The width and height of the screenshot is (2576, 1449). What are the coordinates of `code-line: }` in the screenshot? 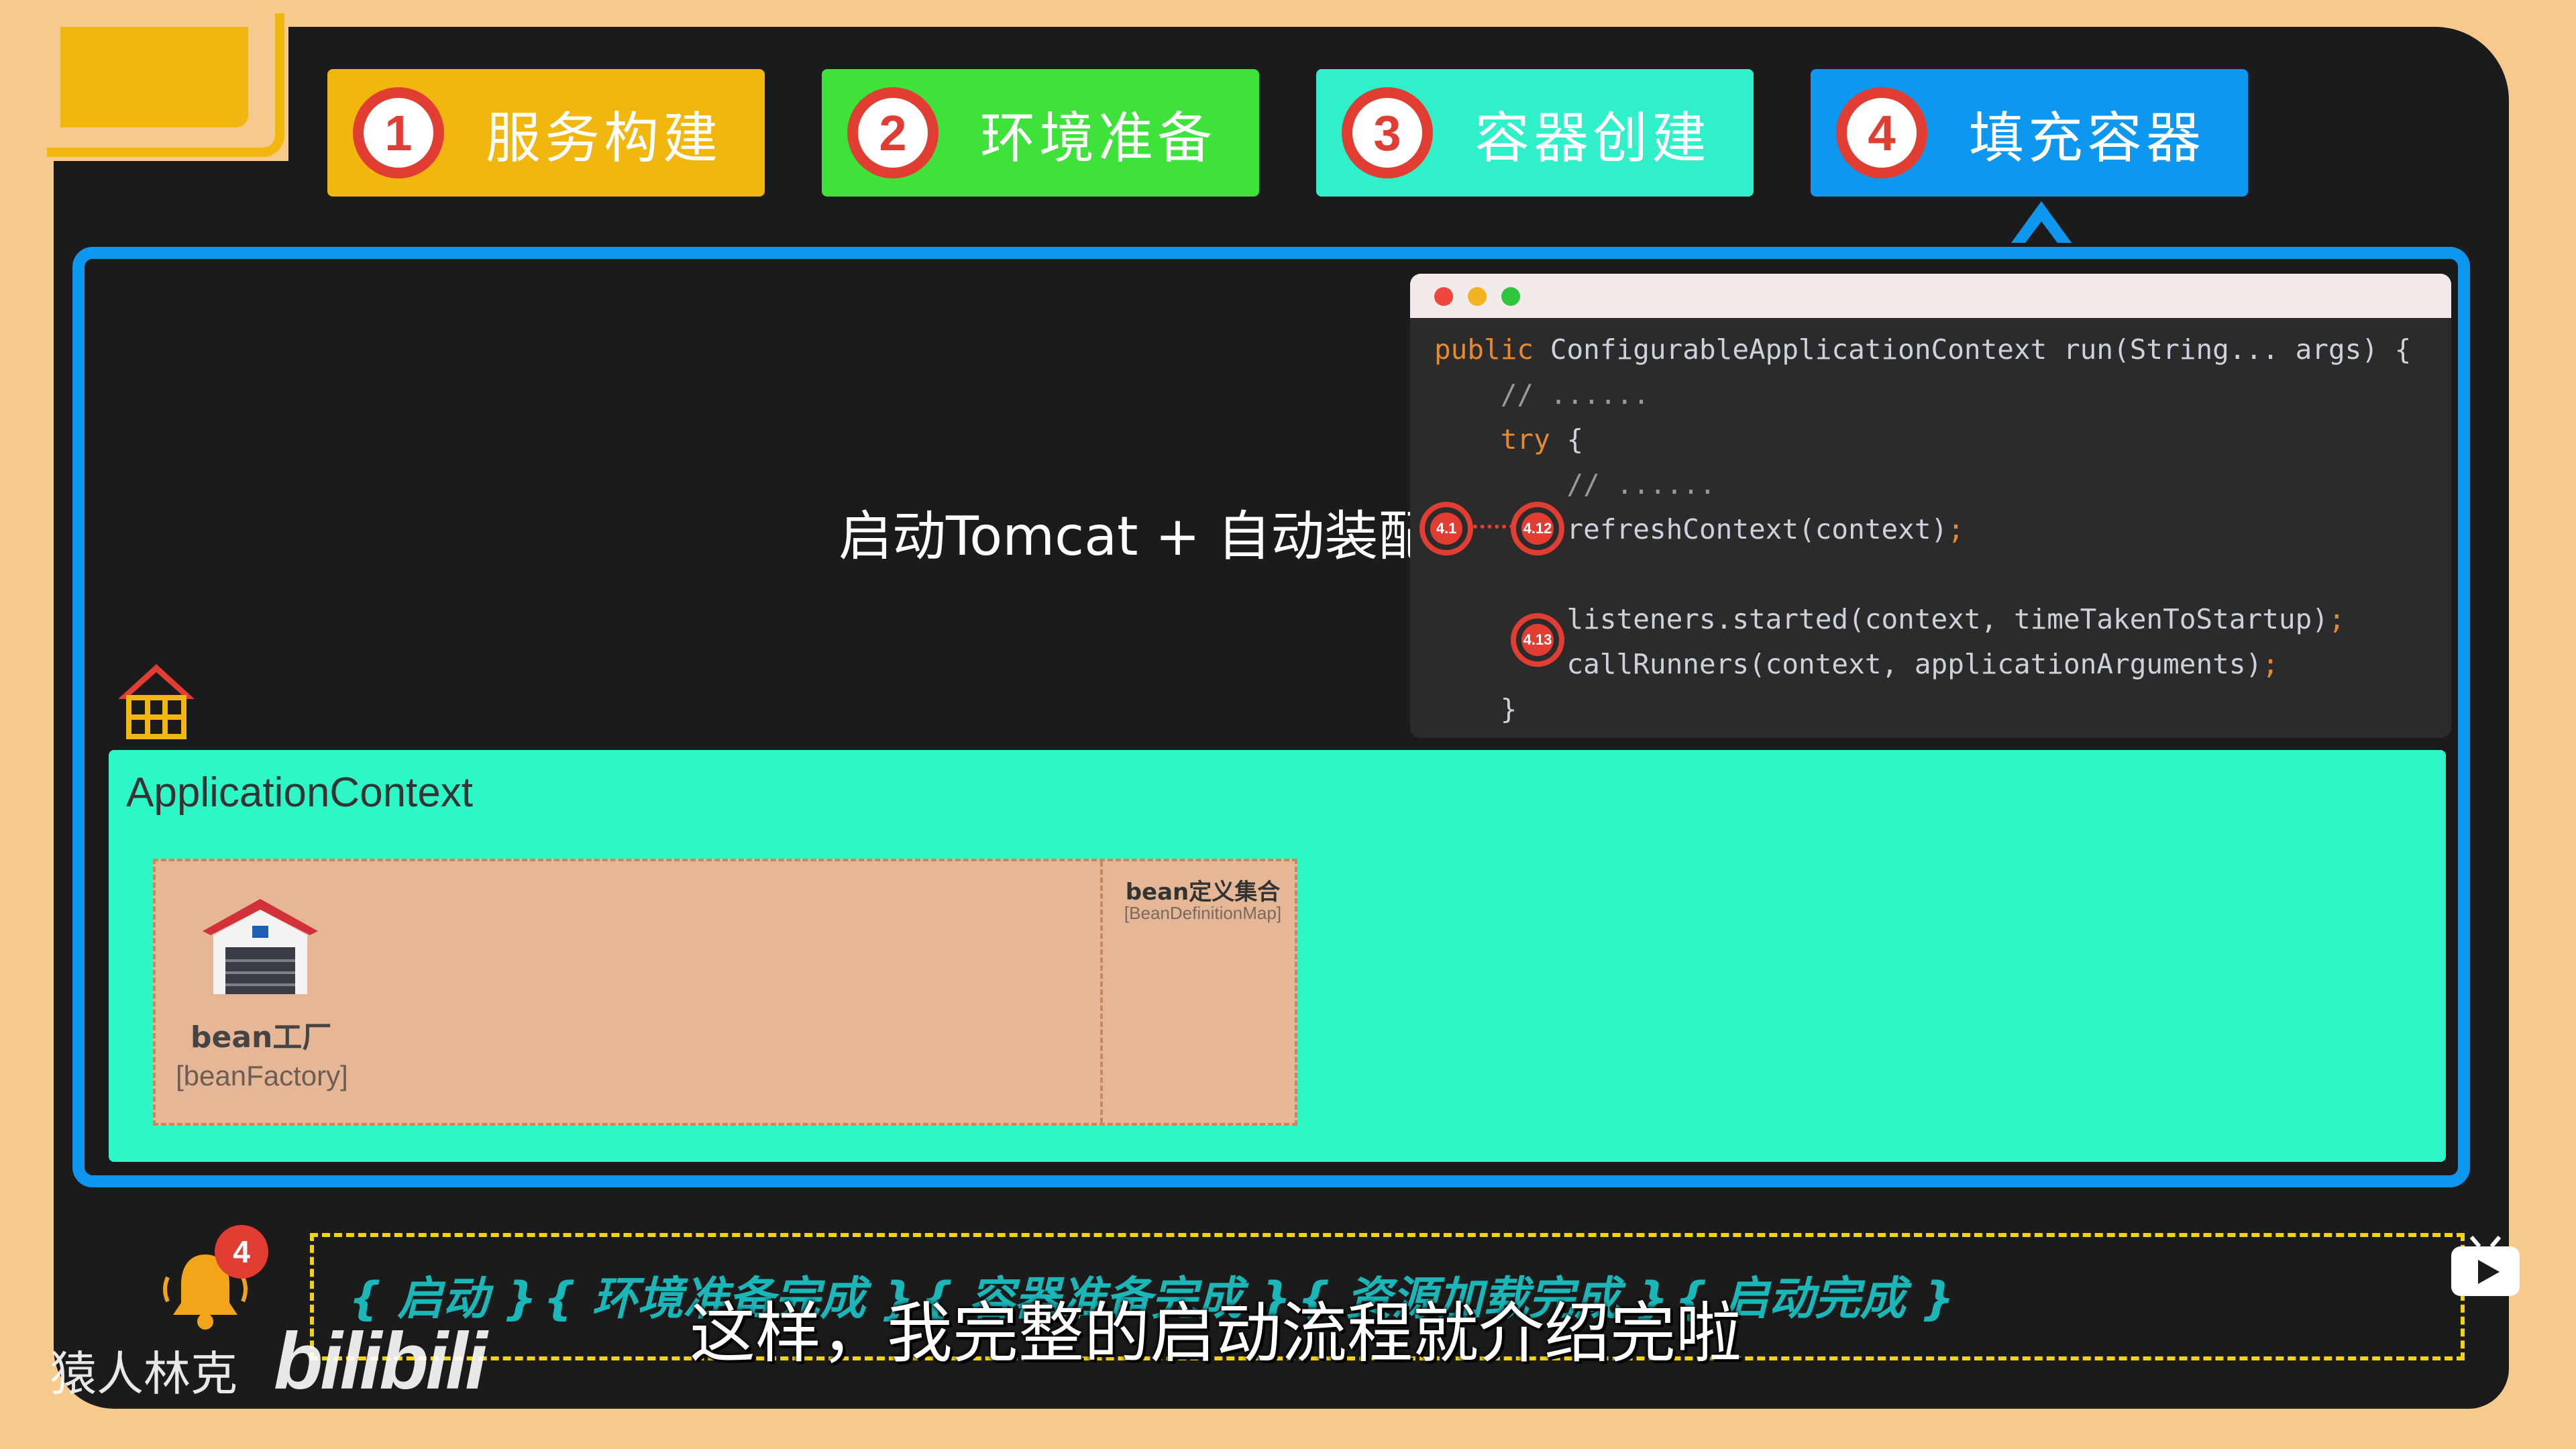 It's located at (1475, 709).